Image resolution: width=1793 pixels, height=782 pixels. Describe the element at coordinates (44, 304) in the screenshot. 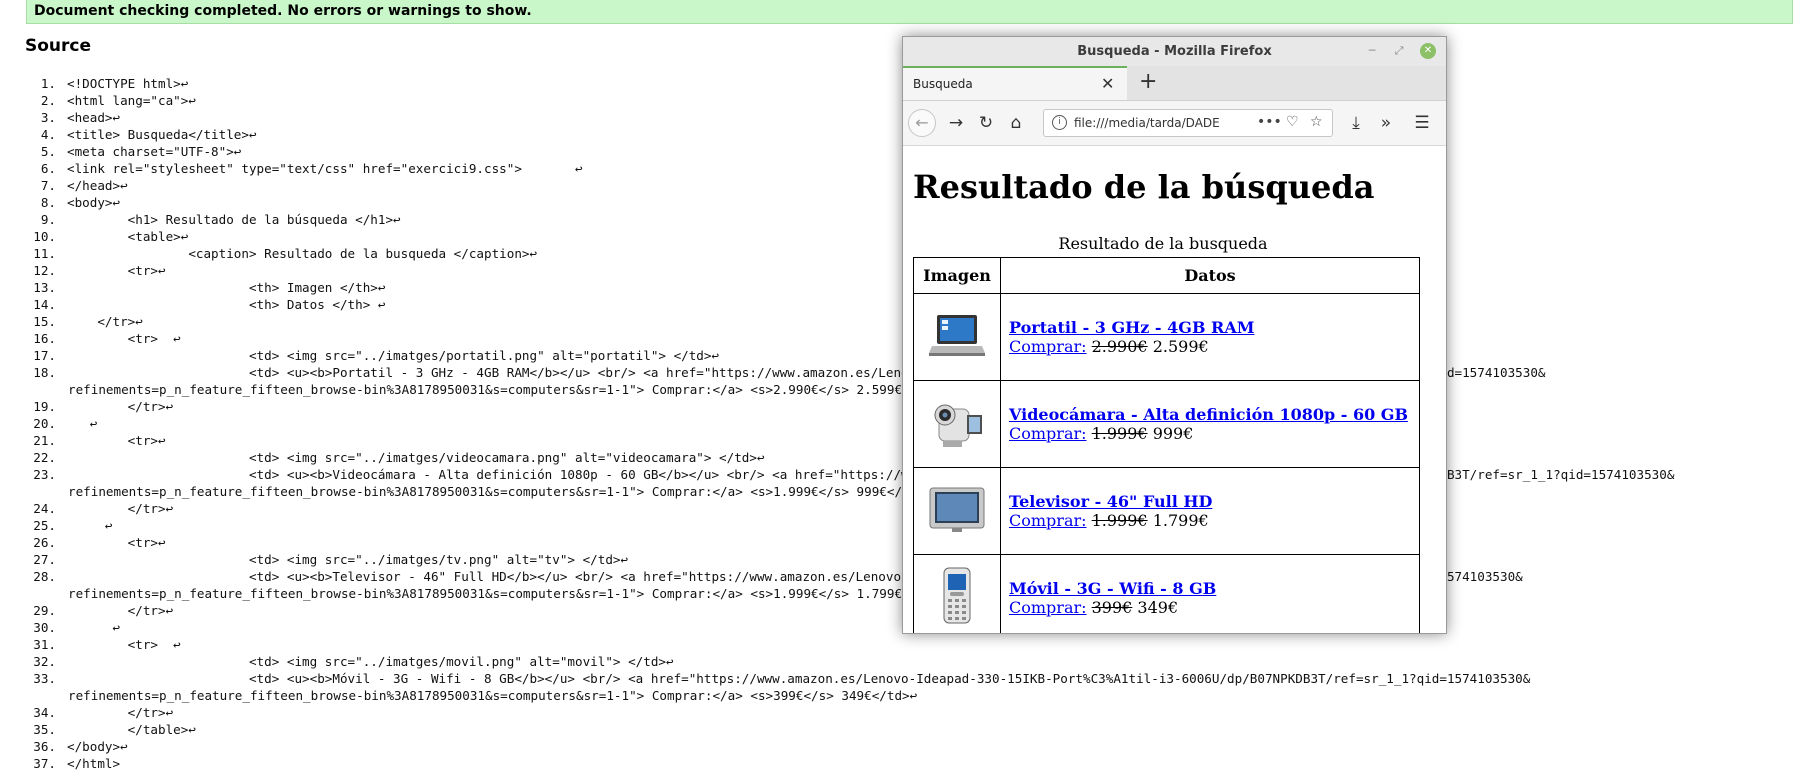

I see `line-number: 14.` at that location.